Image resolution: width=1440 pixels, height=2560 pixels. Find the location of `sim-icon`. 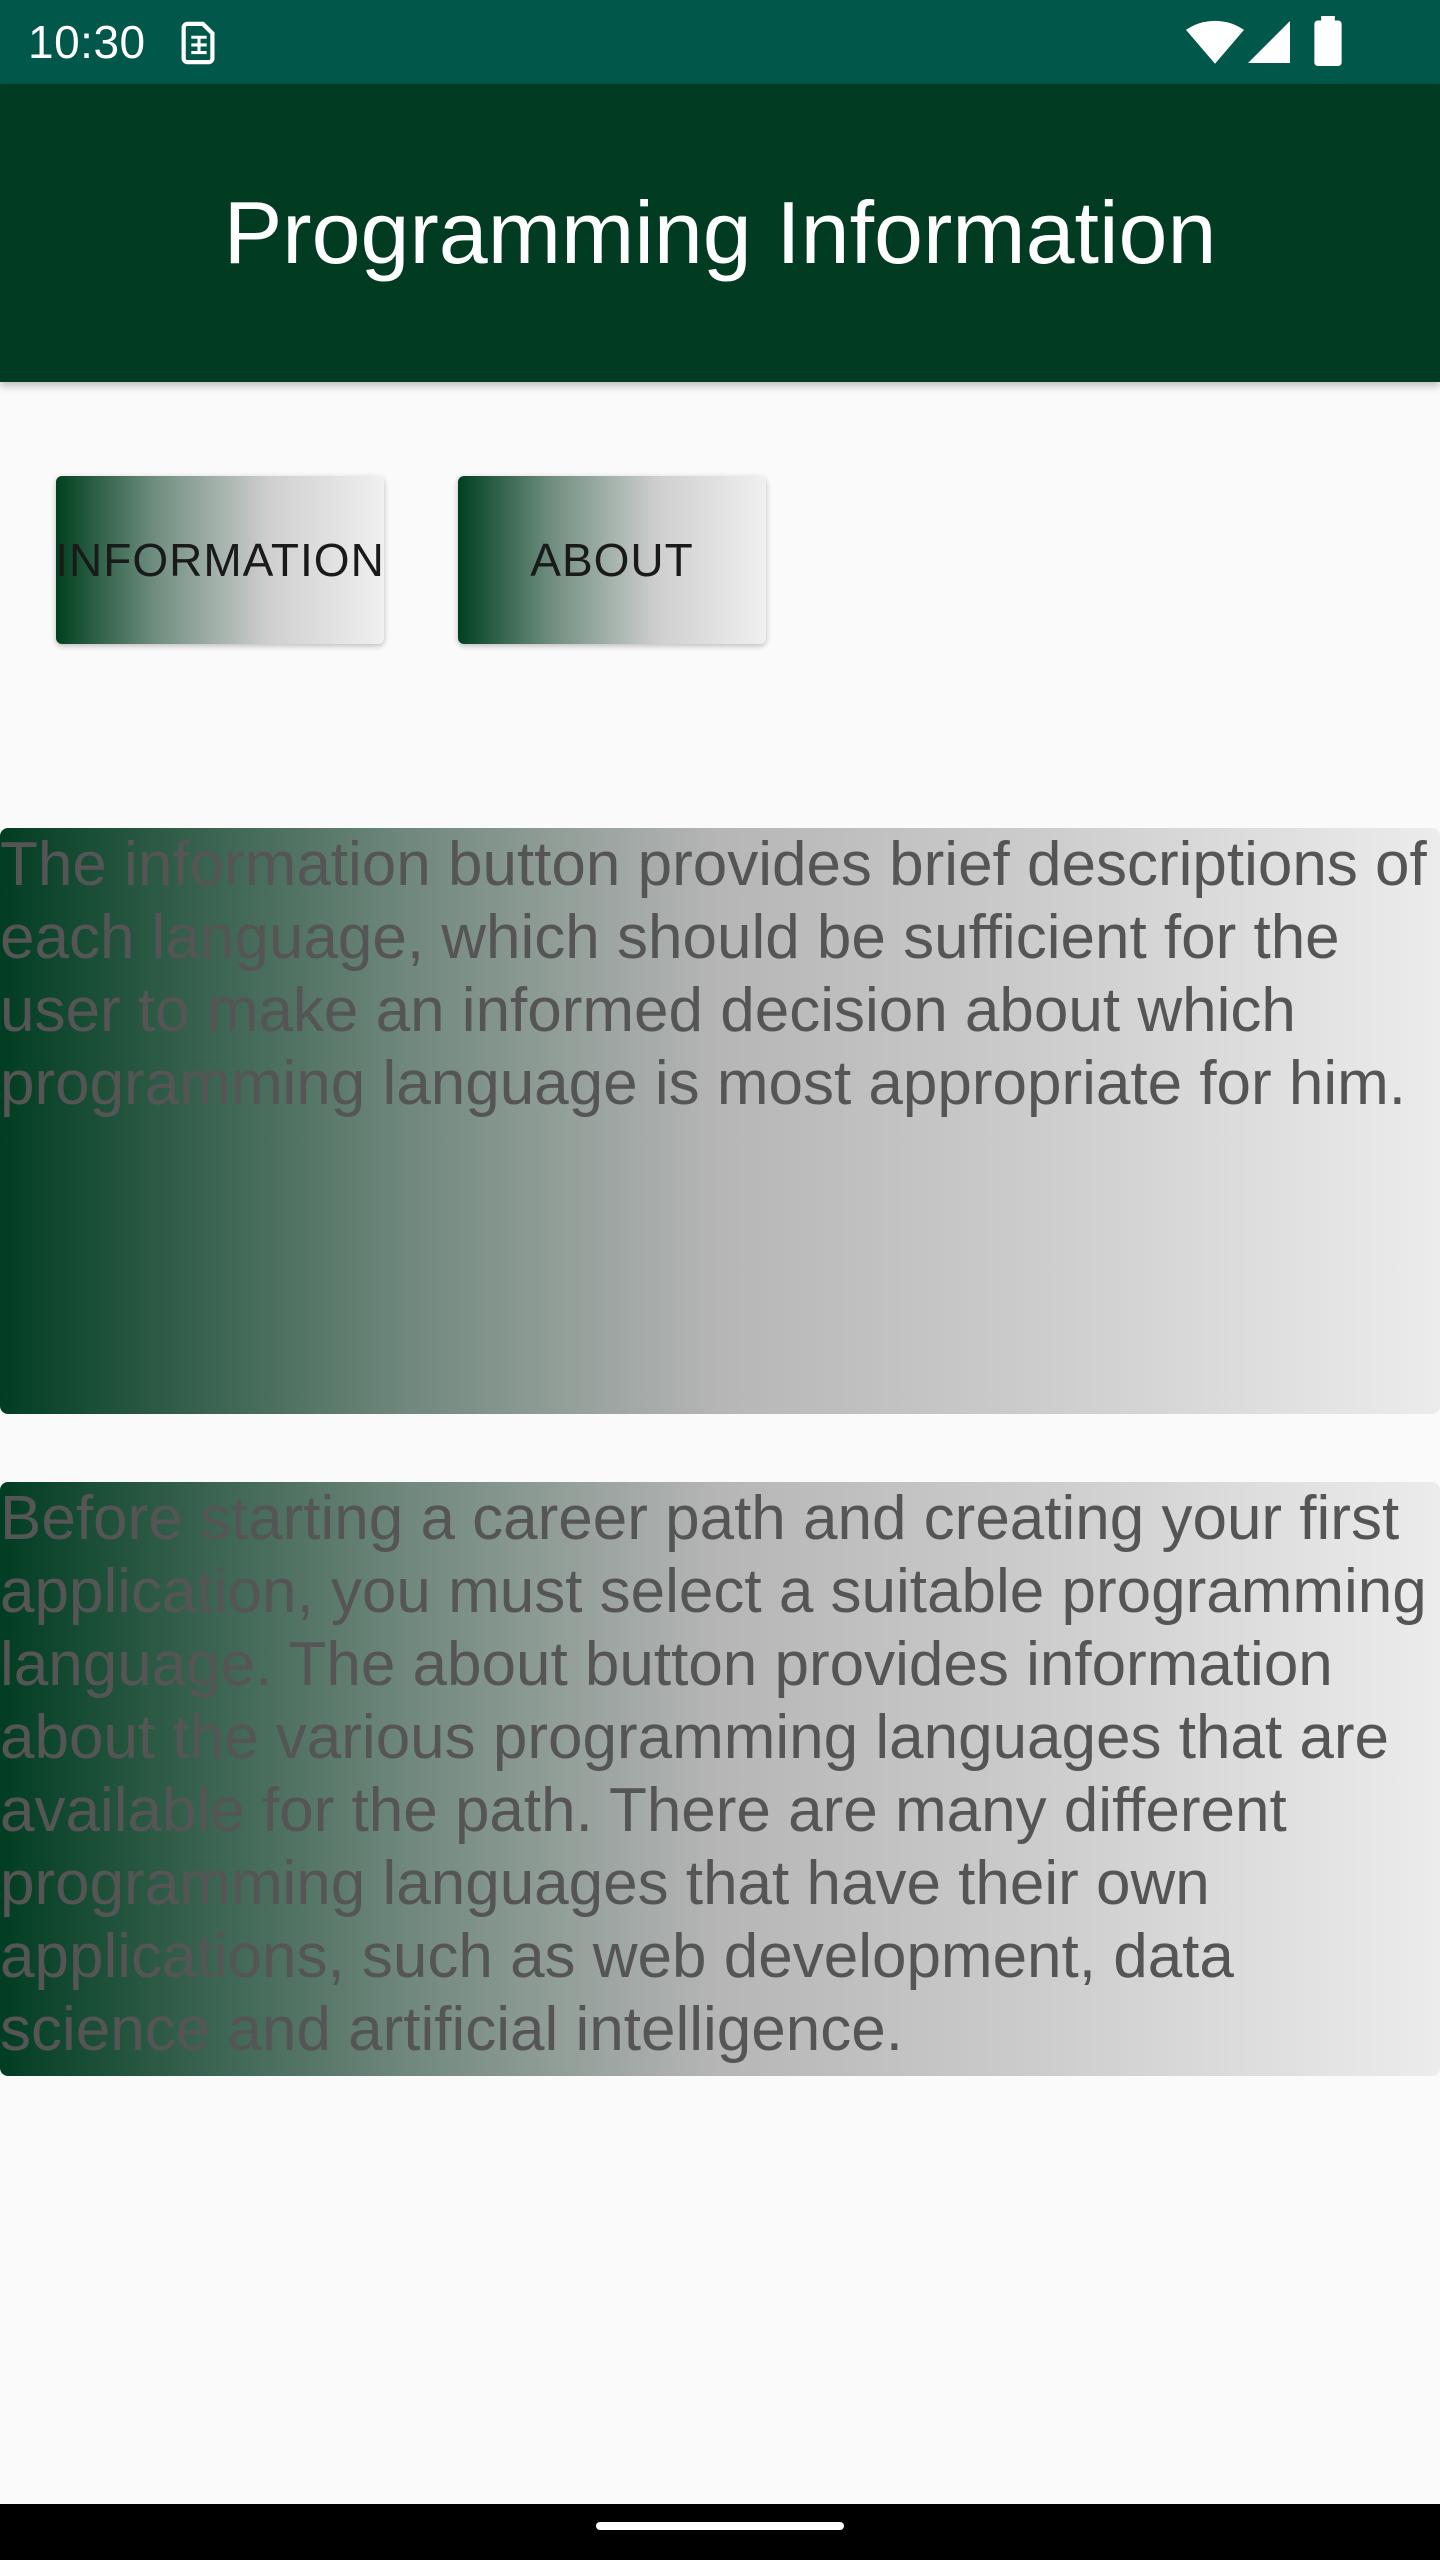

sim-icon is located at coordinates (198, 43).